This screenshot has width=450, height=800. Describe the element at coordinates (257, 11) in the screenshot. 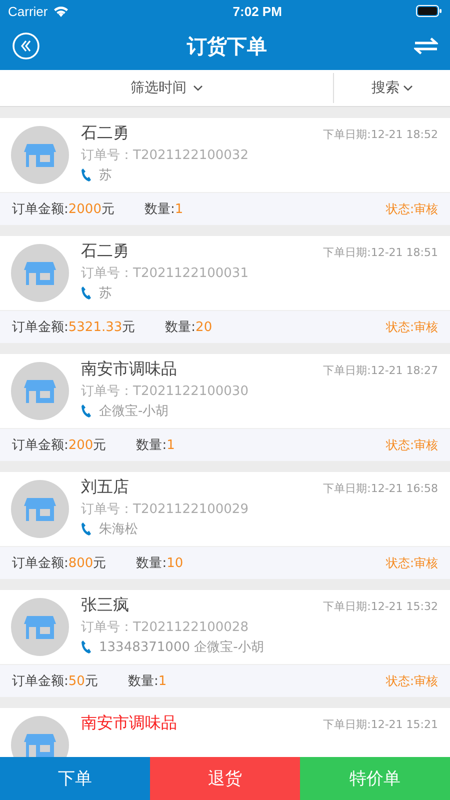

I see `clock: 7:02 PM` at that location.